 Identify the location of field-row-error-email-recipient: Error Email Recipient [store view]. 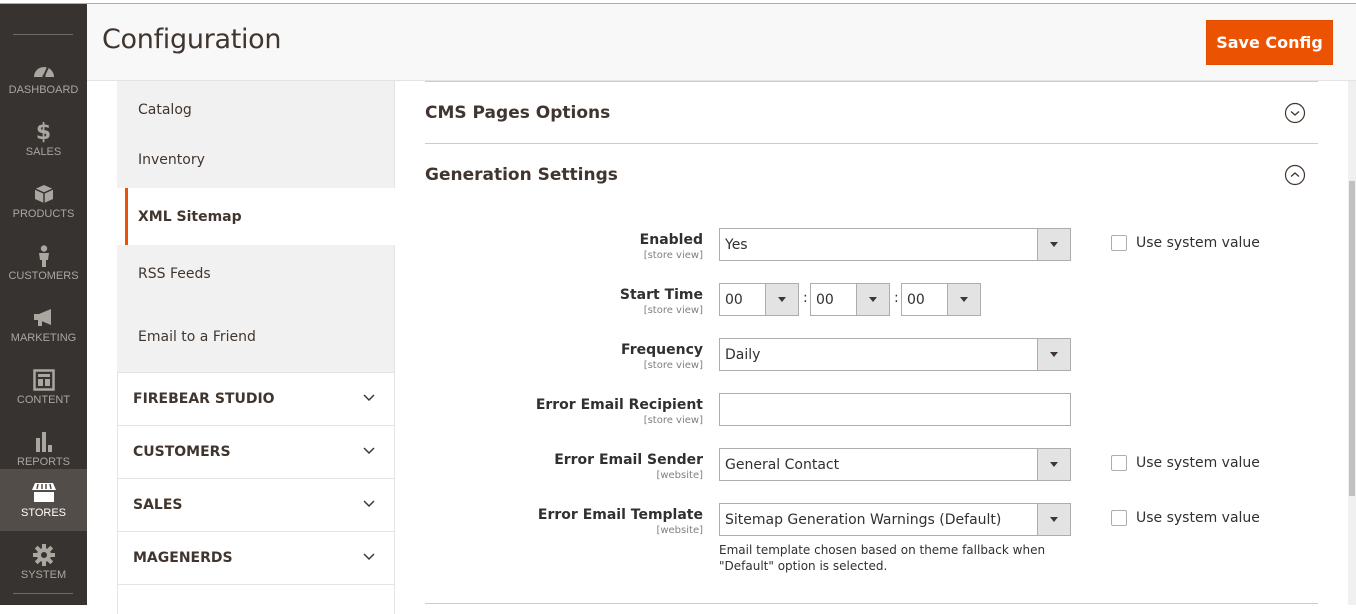
(871, 416).